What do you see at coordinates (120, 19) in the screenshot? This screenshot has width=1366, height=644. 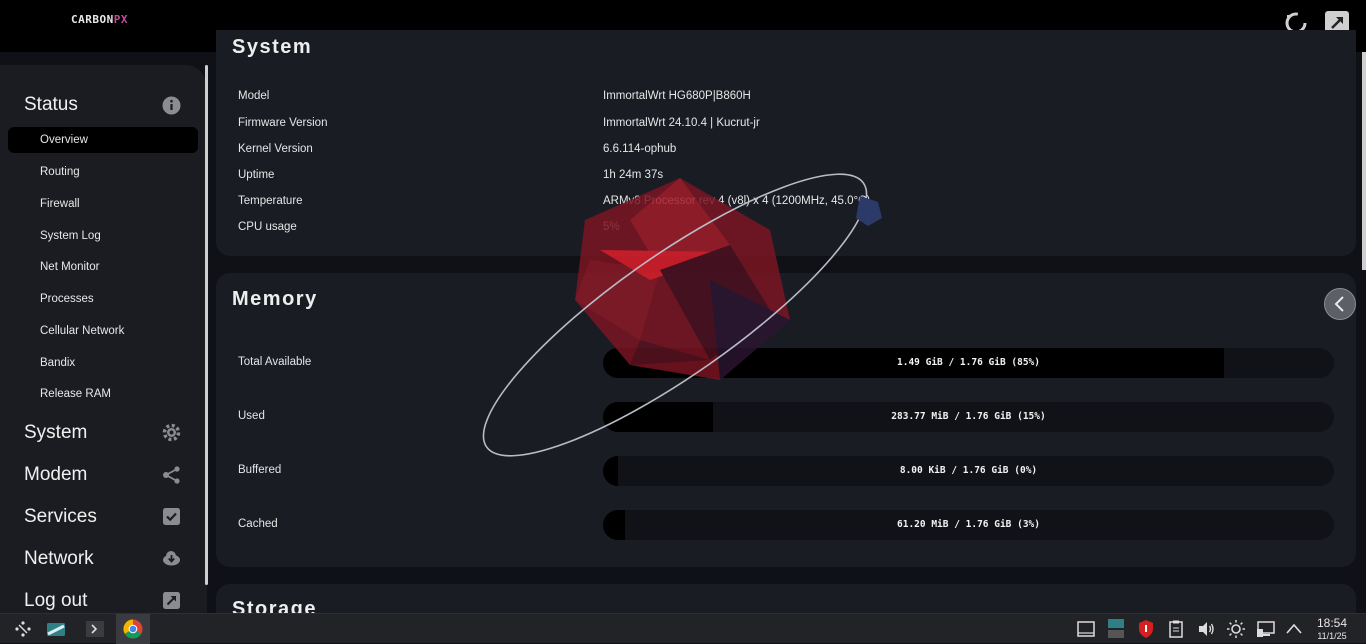 I see `logo-suffix: PX` at bounding box center [120, 19].